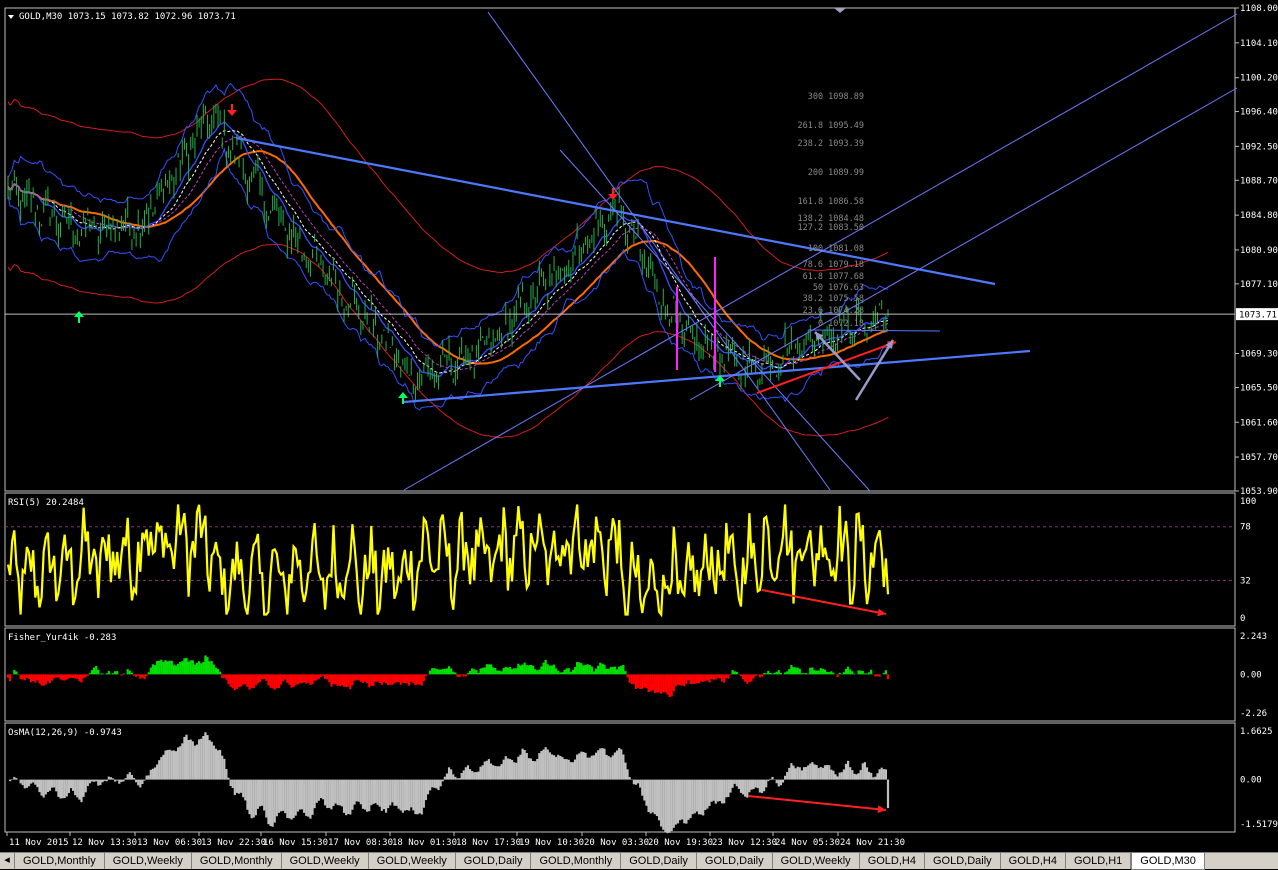 Image resolution: width=1278 pixels, height=870 pixels. I want to click on time-axis-label: 16 Nov 15:30, so click(295, 843).